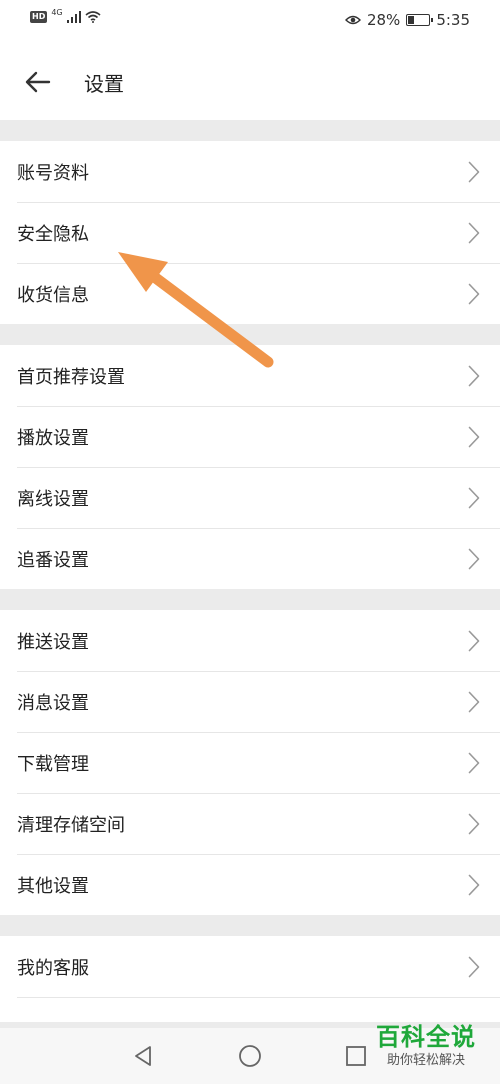 The width and height of the screenshot is (500, 1084). Describe the element at coordinates (53, 642) in the screenshot. I see `settings-item-label: 推送设置` at that location.